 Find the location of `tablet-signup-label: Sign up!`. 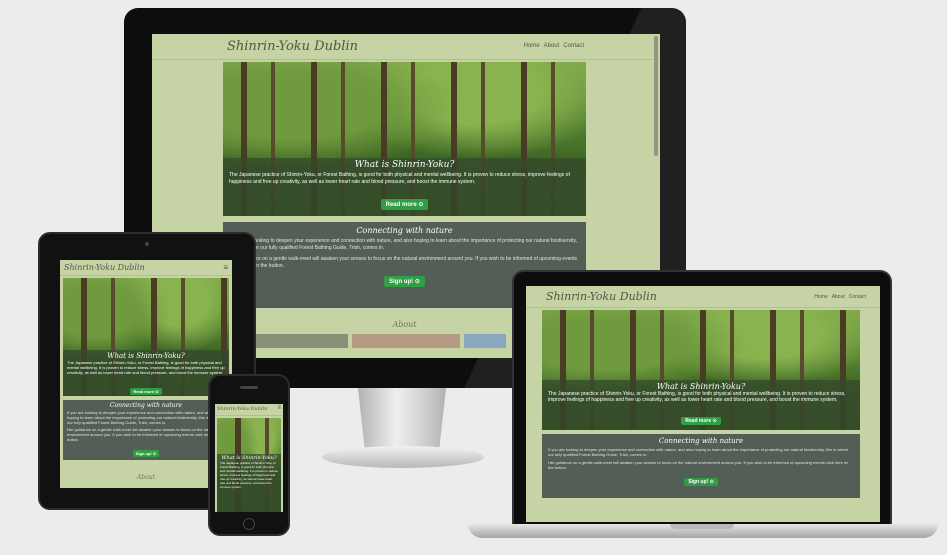

tablet-signup-label: Sign up! is located at coordinates (143, 453).